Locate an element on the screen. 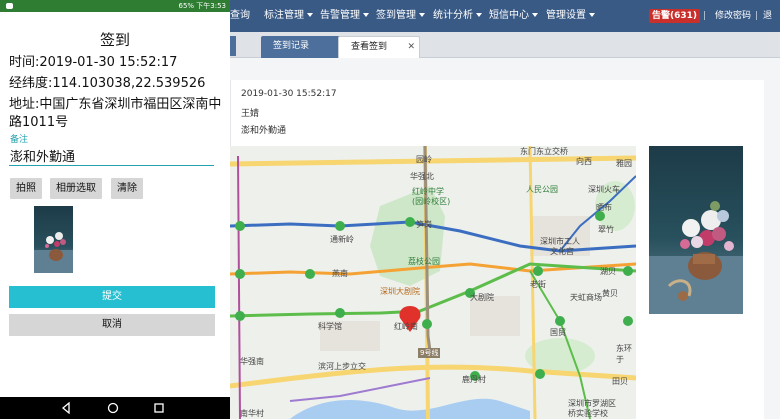 This screenshot has height=419, width=780. map-label: 园岭 is located at coordinates (424, 159).